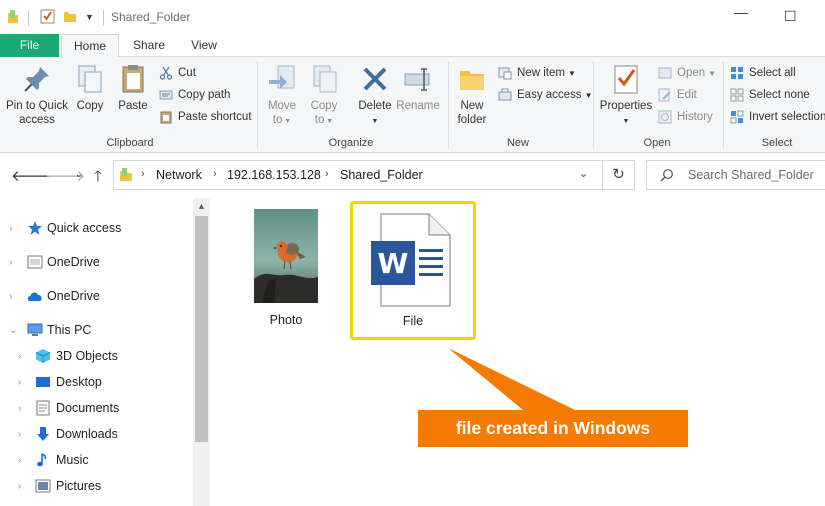 The height and width of the screenshot is (506, 825). Describe the element at coordinates (553, 428) in the screenshot. I see `annotation-callout: file created in Windows` at that location.